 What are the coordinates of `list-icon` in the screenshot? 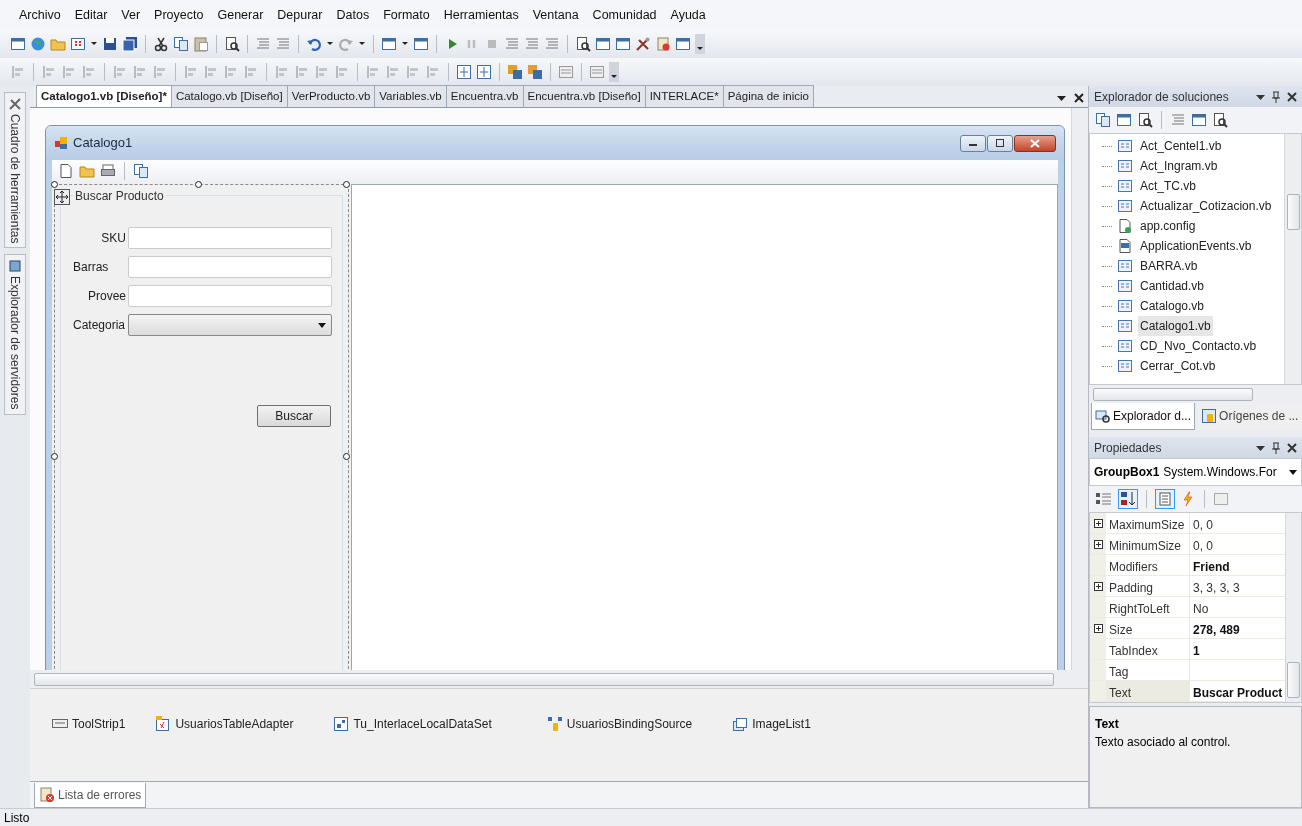 It's located at (566, 72).